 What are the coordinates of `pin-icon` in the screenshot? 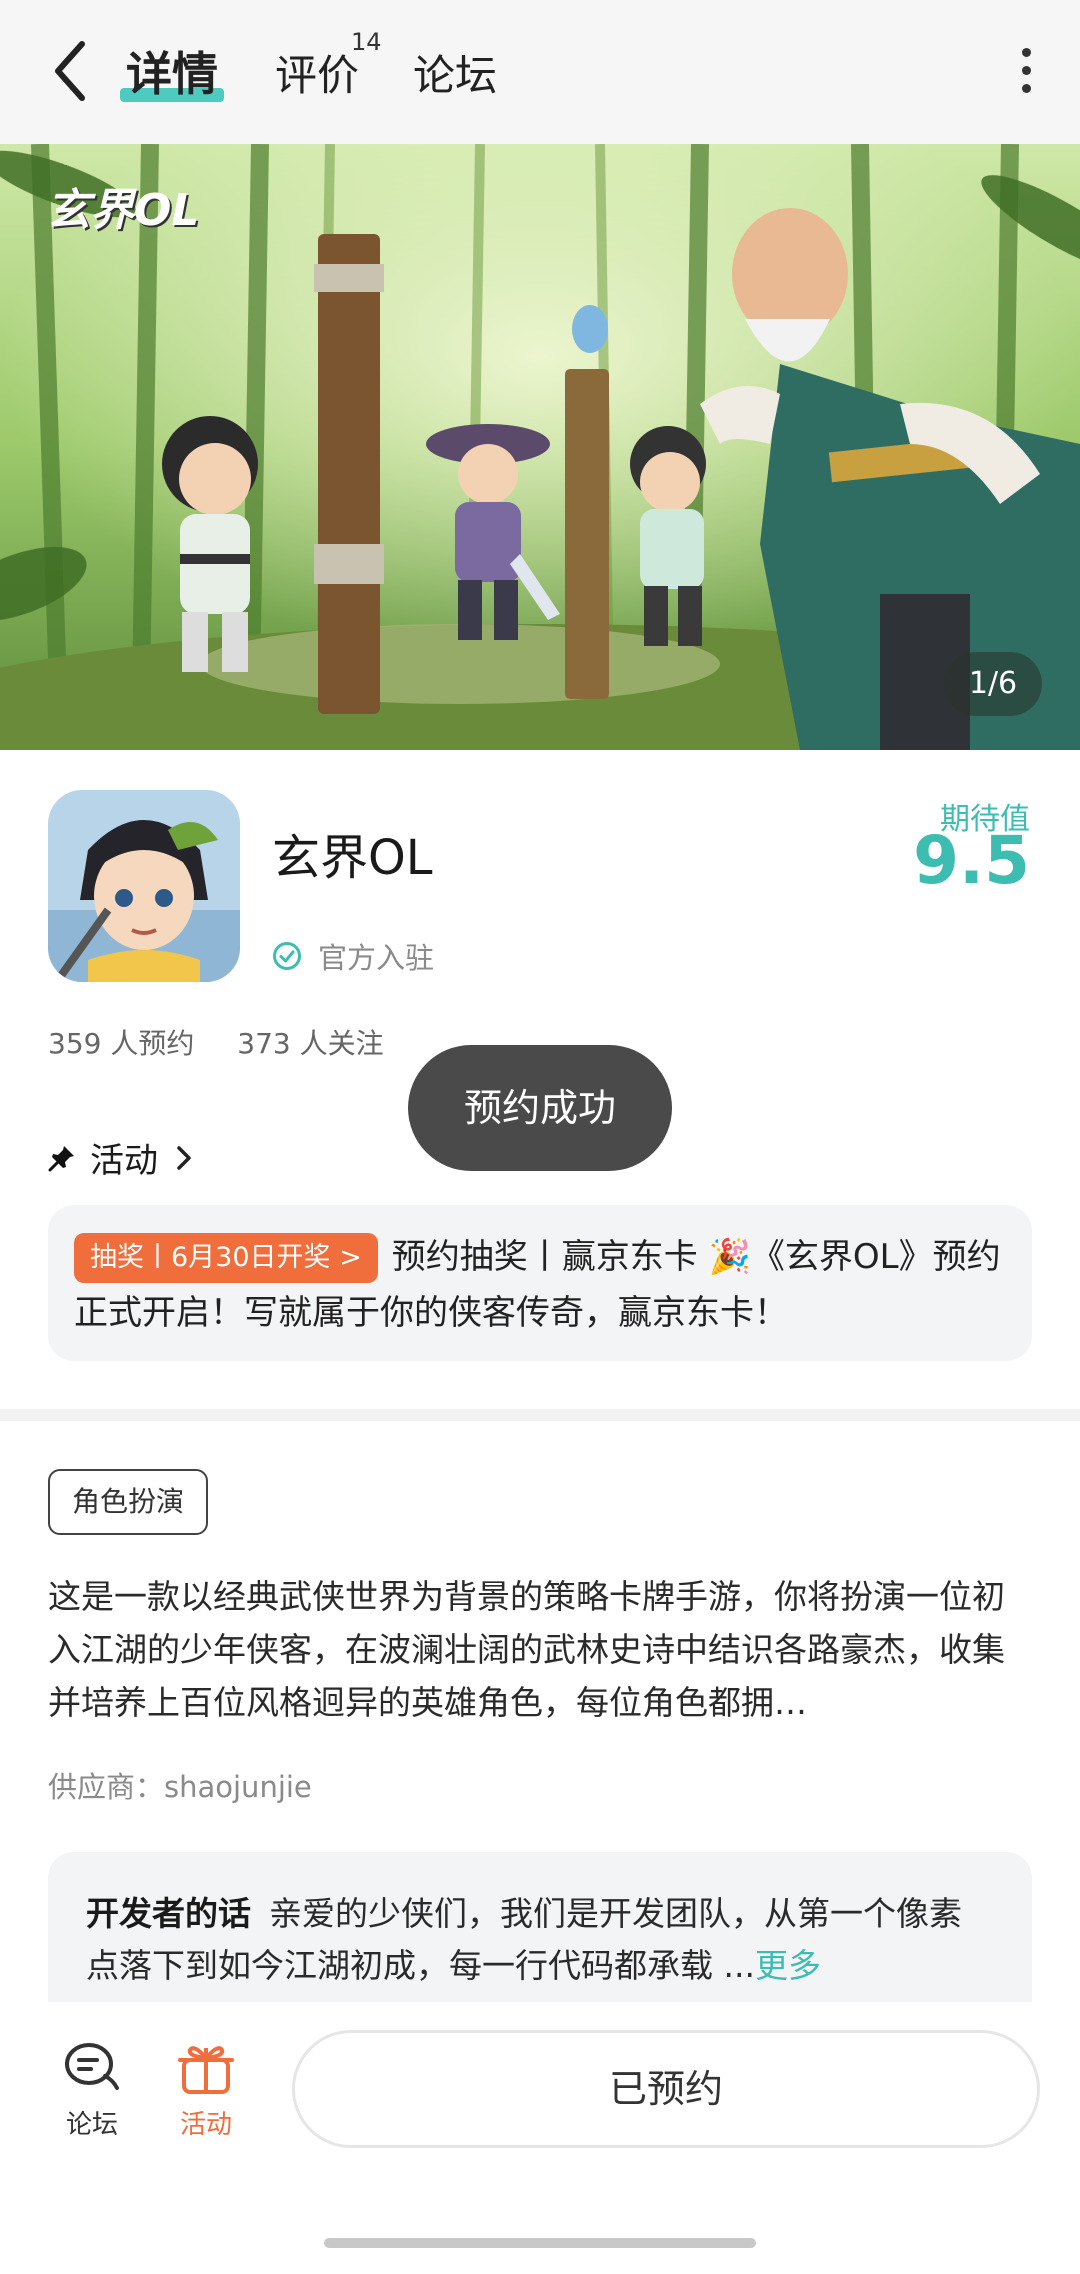 It's located at (61, 1158).